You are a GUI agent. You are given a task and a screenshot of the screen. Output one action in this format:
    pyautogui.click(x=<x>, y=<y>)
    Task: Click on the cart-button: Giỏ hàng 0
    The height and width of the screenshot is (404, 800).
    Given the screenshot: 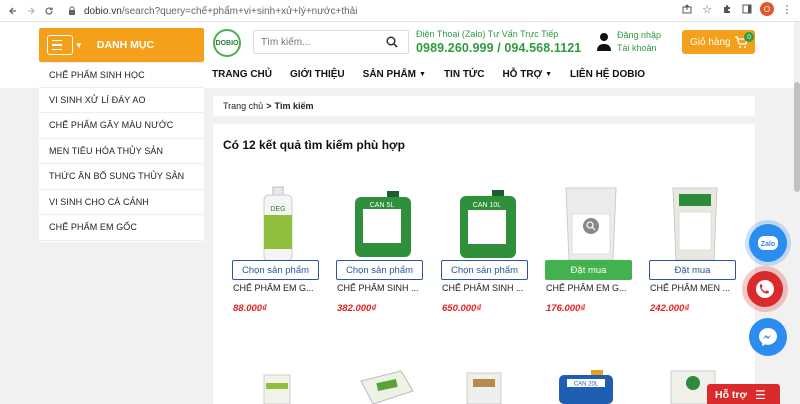 What is the action you would take?
    pyautogui.click(x=718, y=42)
    